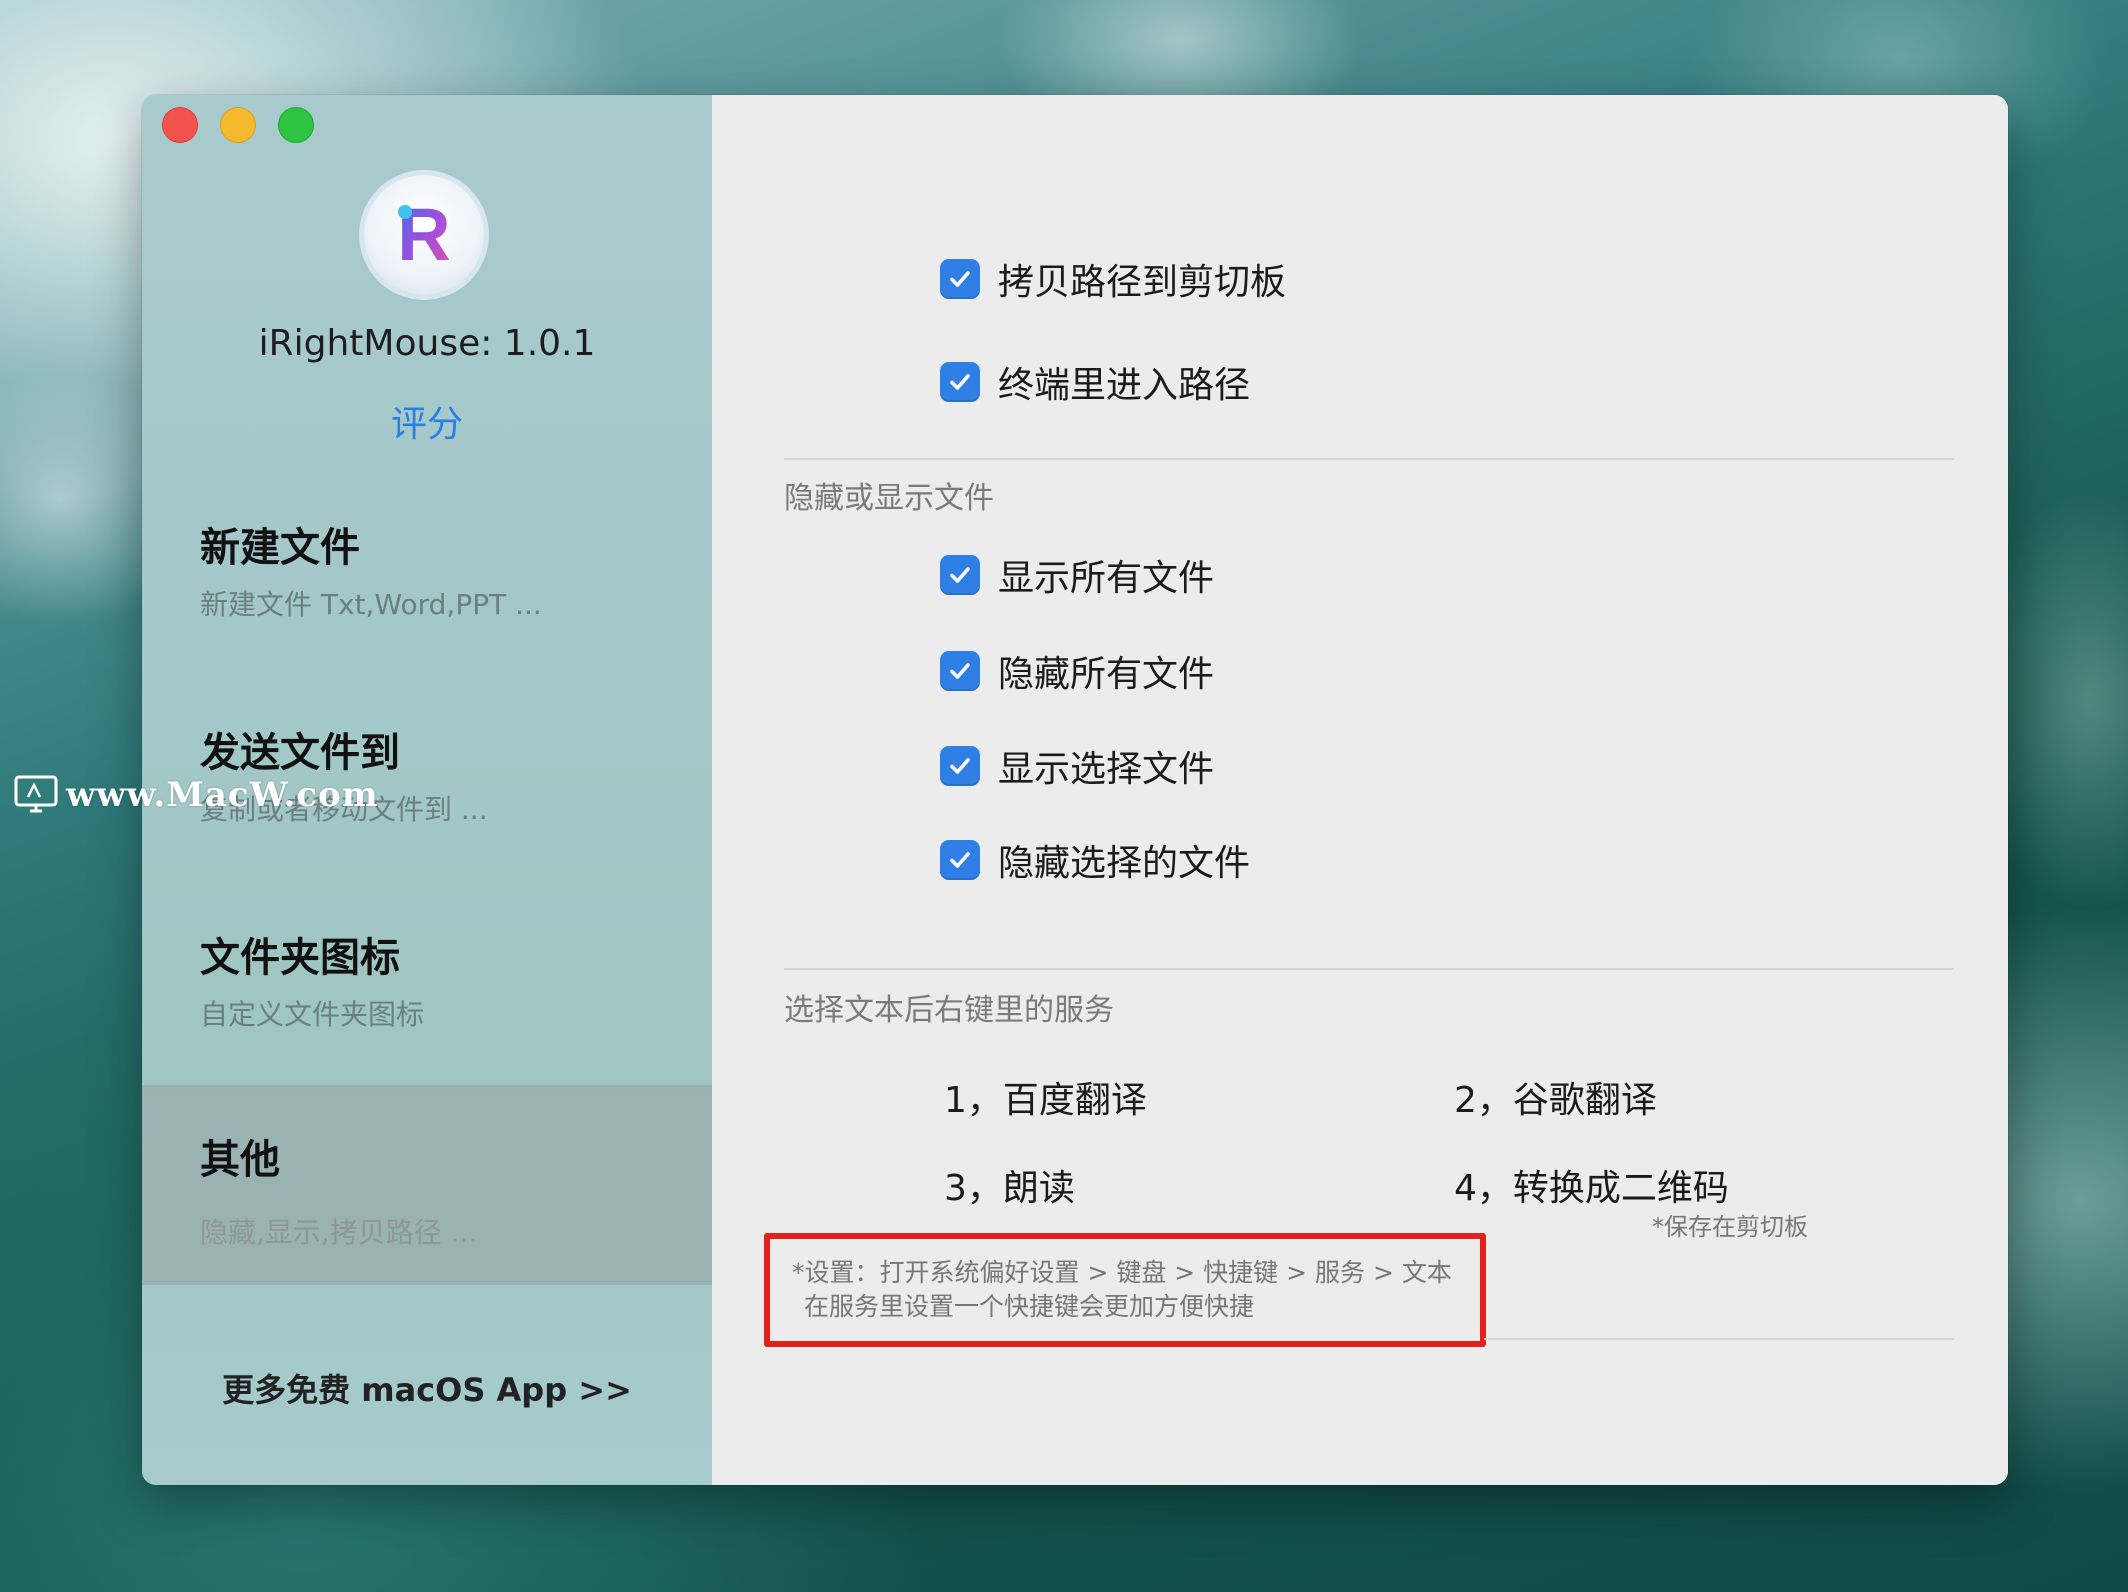  What do you see at coordinates (1106, 674) in the screenshot?
I see `checkbox-label: 隐藏所有文件` at bounding box center [1106, 674].